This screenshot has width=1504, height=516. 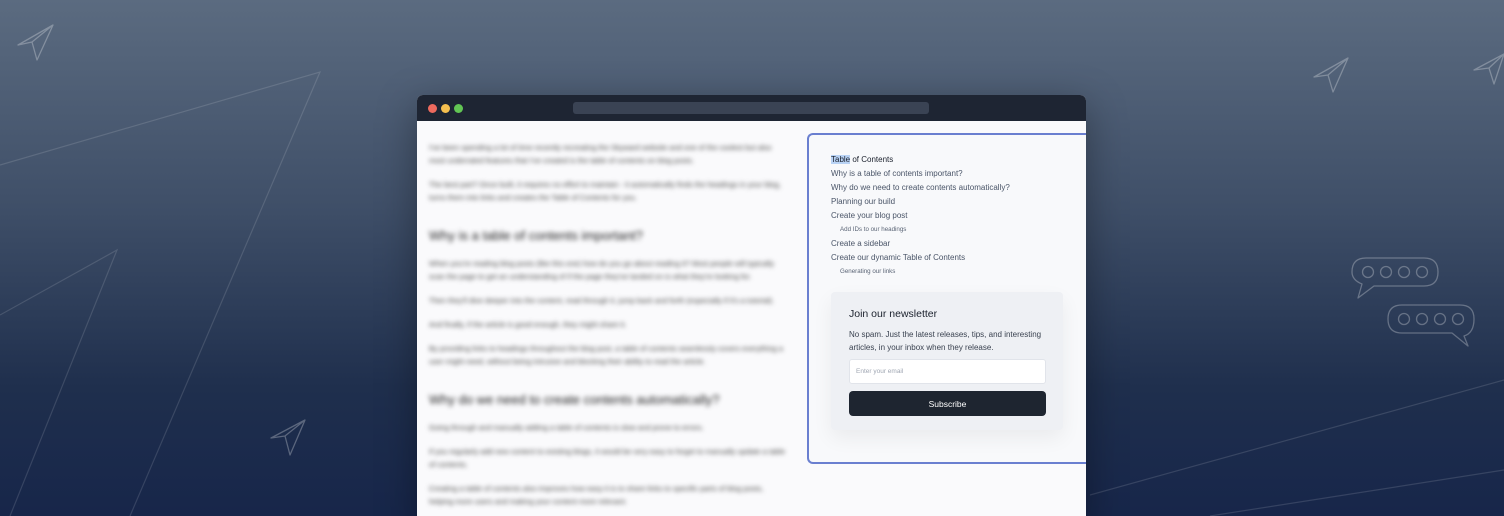 What do you see at coordinates (920, 257) in the screenshot?
I see `toc-link: Create our dynamic Table of Contents` at bounding box center [920, 257].